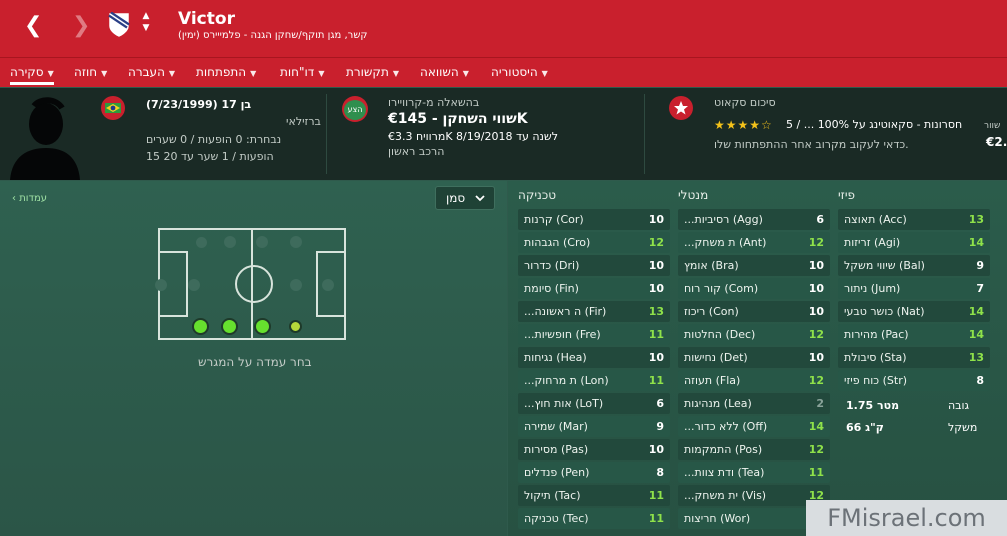  What do you see at coordinates (556, 449) in the screenshot?
I see `attribute-label: מסירות (Pas)` at bounding box center [556, 449].